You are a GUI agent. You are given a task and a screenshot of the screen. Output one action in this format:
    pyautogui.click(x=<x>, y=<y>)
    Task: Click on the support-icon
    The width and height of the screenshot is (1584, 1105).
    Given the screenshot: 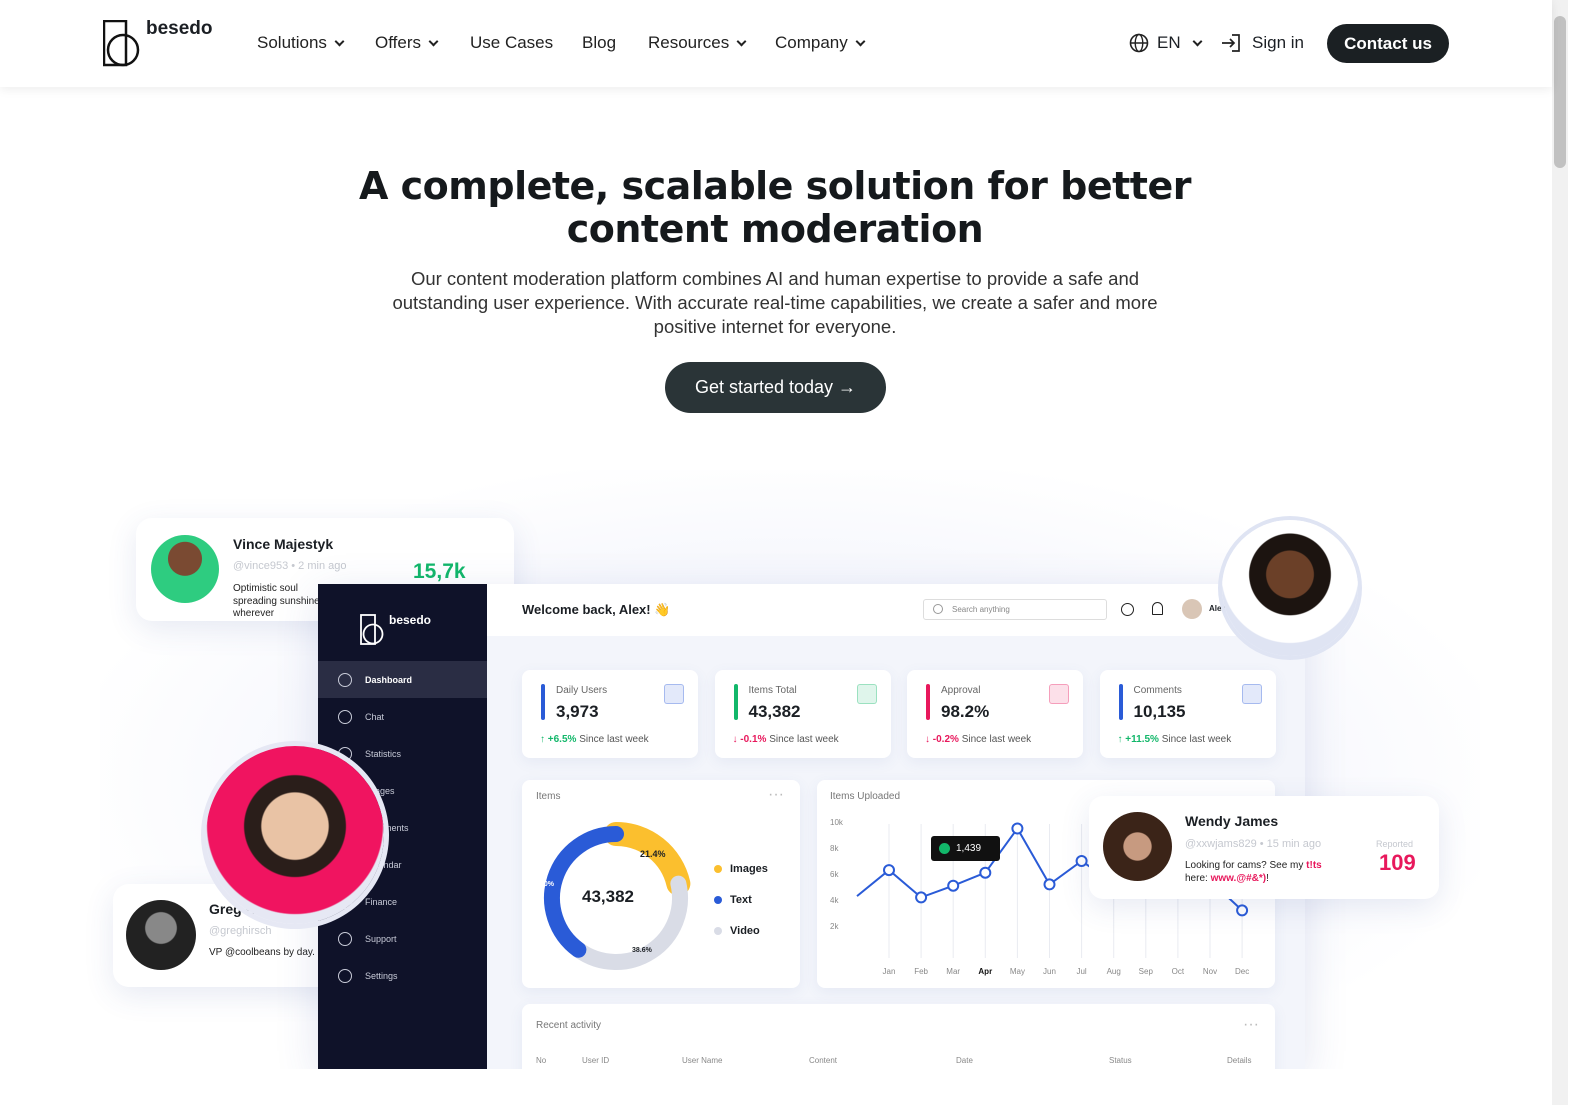 What is the action you would take?
    pyautogui.click(x=345, y=938)
    